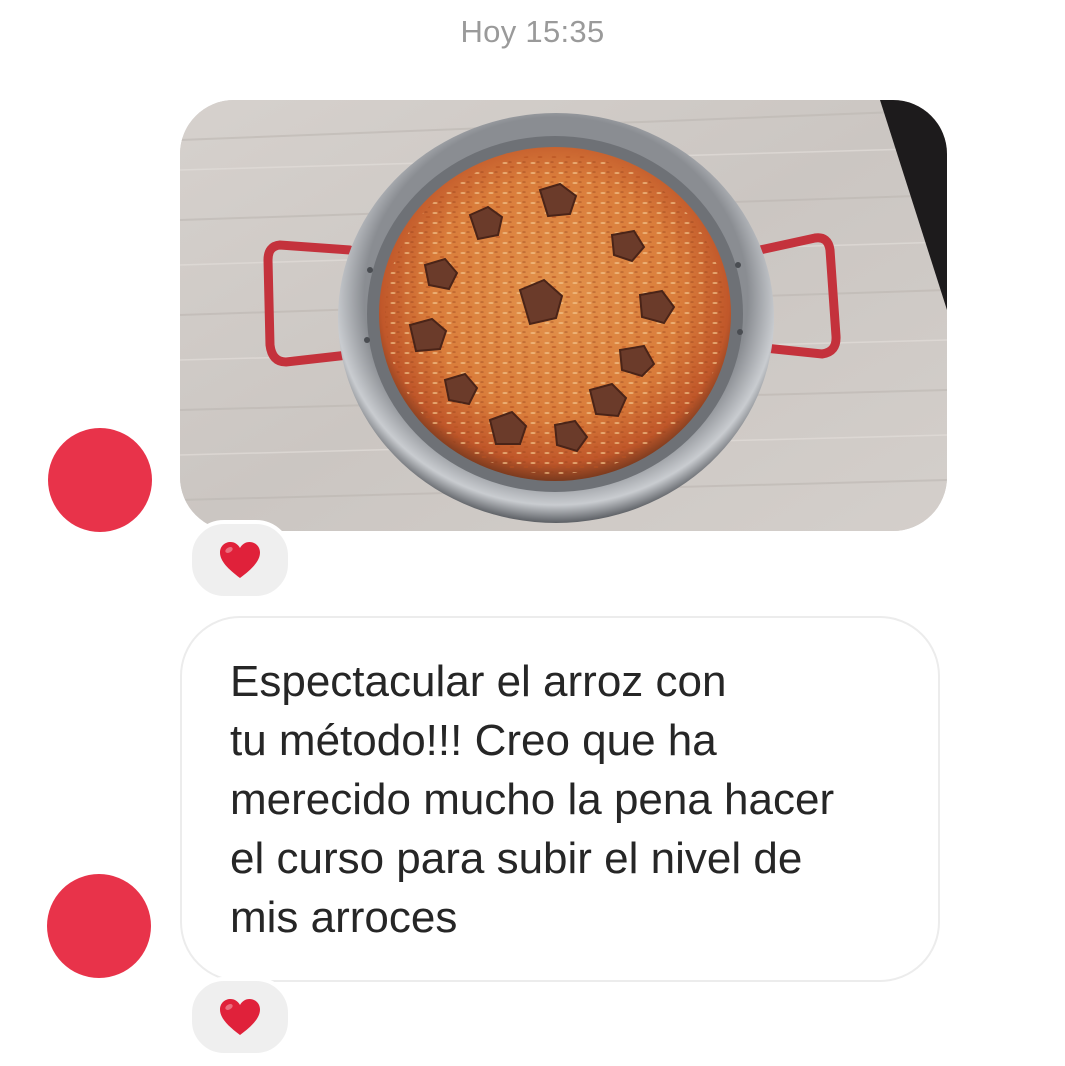  I want to click on message-text-line: mis arroces, so click(344, 917).